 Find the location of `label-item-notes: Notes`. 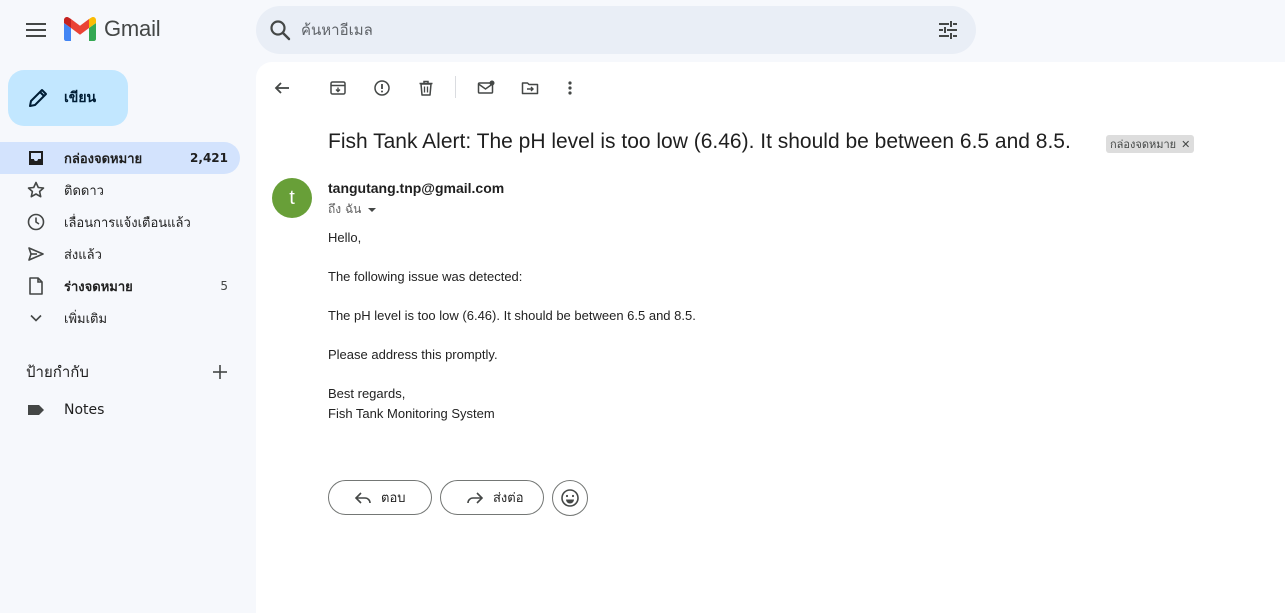

label-item-notes: Notes is located at coordinates (120, 410).